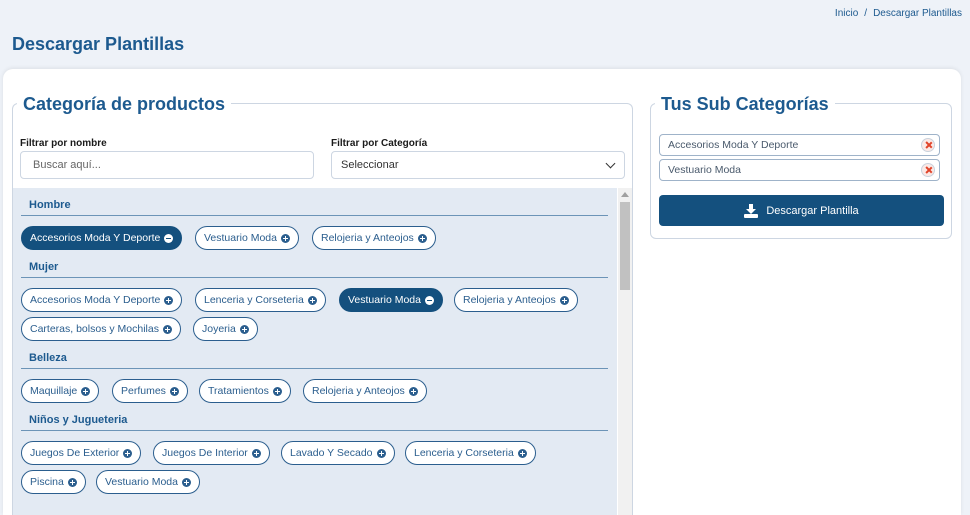 The image size is (970, 515). I want to click on chip-mujer-accesorios: Accesorios Moda Y Deporte, so click(102, 300).